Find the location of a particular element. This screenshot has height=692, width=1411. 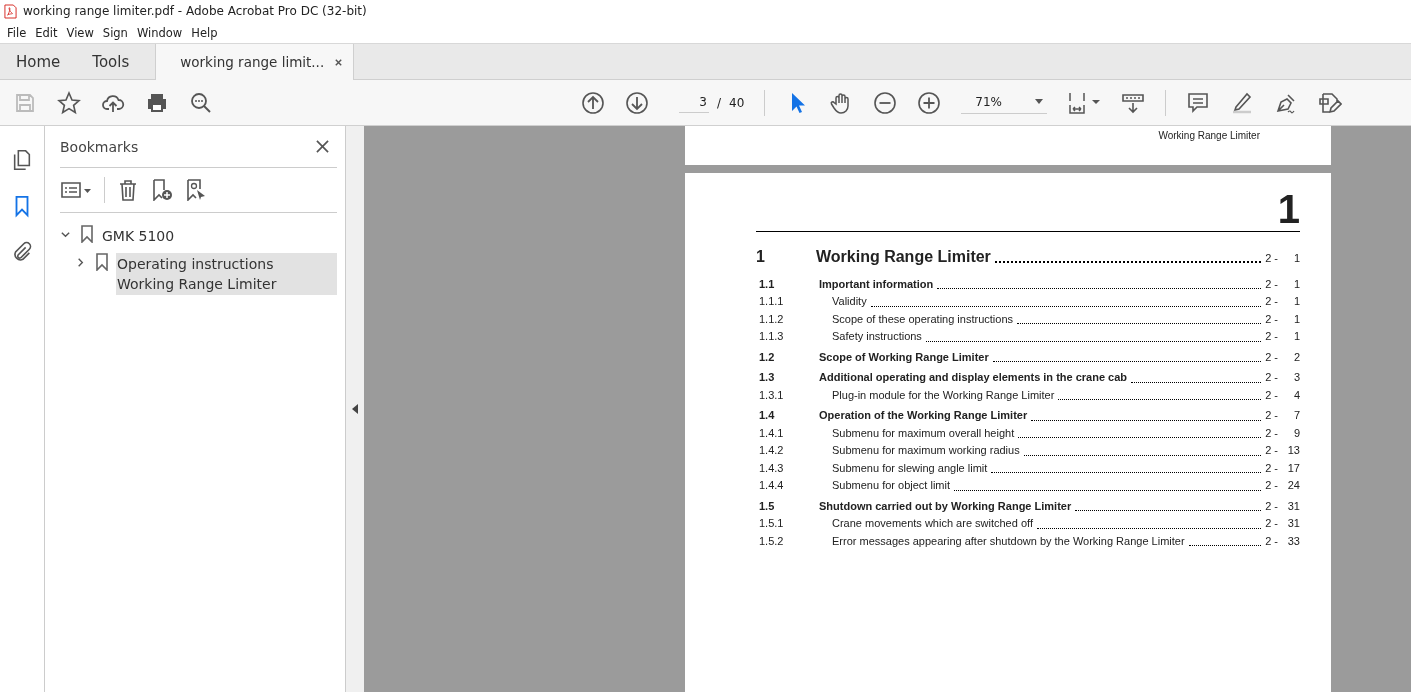

bookmark-pointer-icon is located at coordinates (196, 190).